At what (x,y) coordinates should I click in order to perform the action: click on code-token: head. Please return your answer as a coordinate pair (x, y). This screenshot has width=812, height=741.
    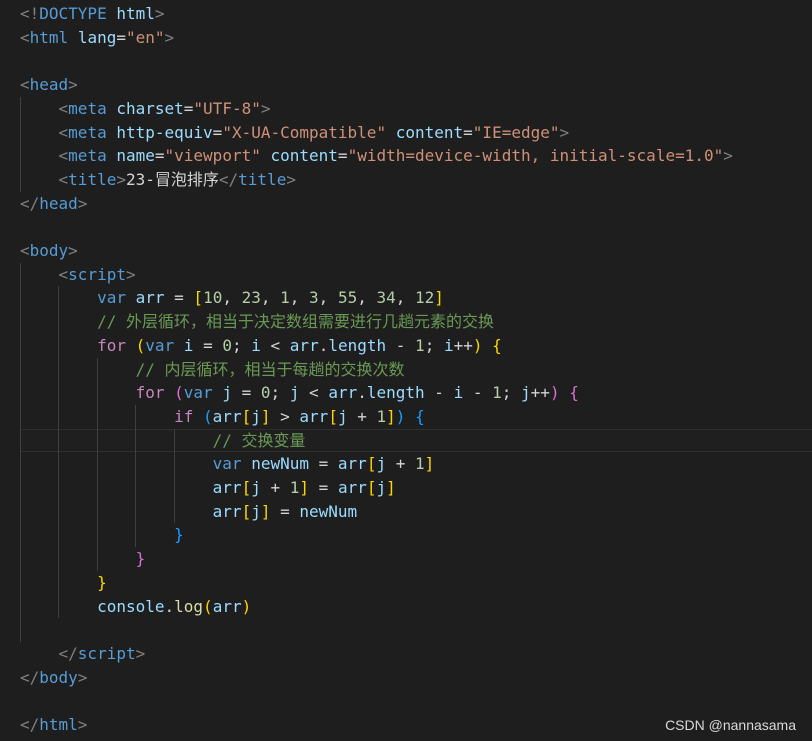
    Looking at the image, I should click on (58, 203).